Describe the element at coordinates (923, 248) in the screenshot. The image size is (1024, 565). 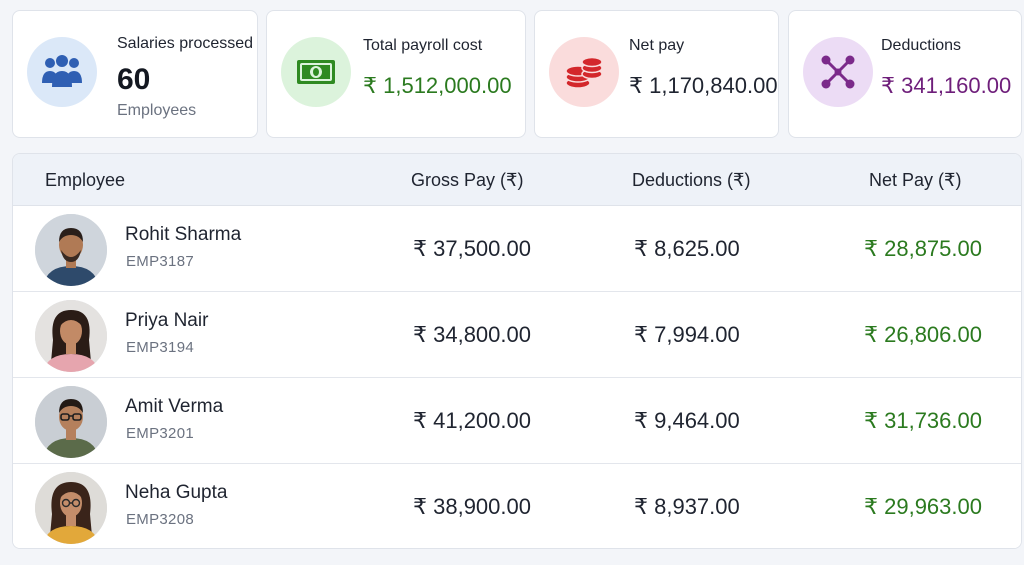
I see `net-pay-cell: ₹ 28,875.00` at that location.